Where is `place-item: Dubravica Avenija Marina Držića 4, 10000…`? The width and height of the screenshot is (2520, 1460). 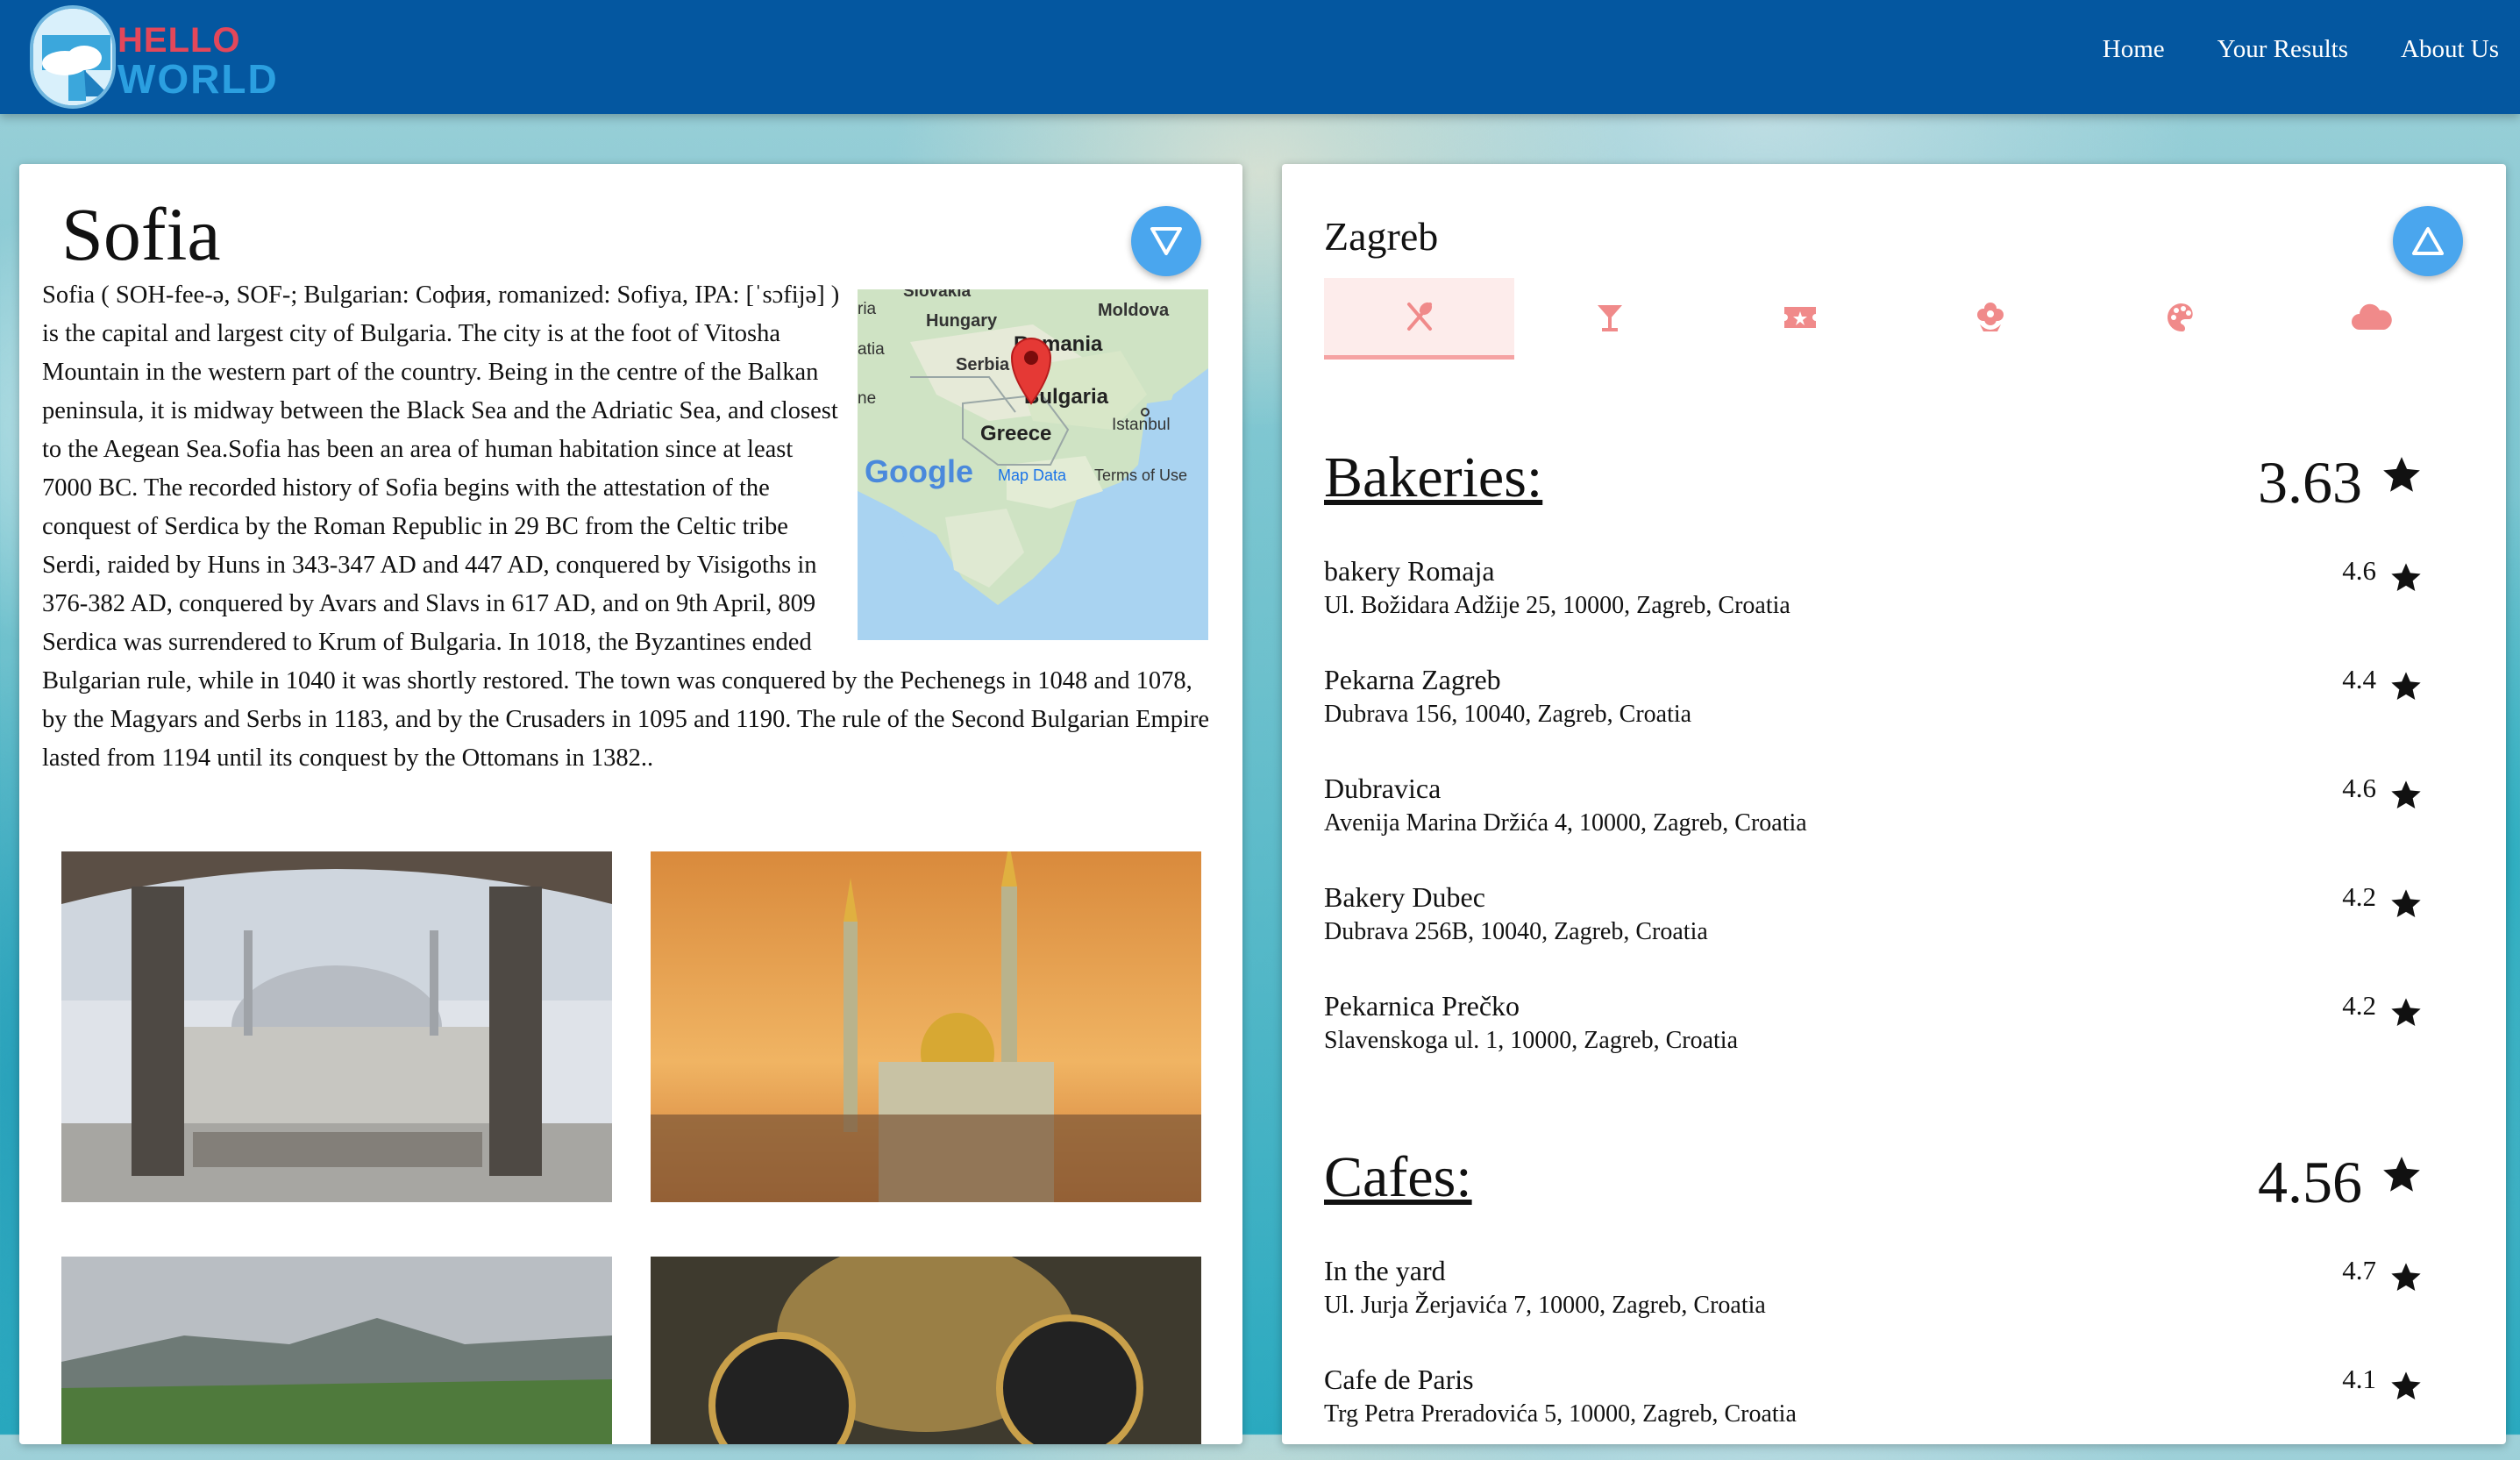 place-item: Dubravica Avenija Marina Držića 4, 10000… is located at coordinates (1895, 821).